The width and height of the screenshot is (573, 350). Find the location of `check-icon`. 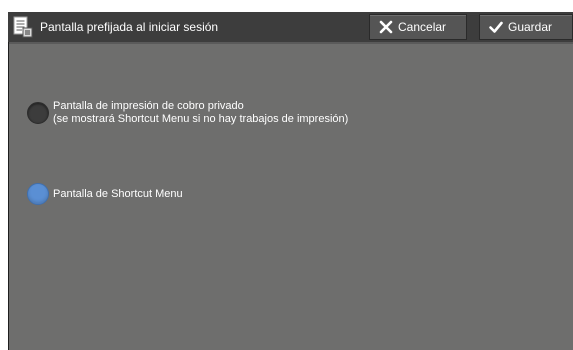

check-icon is located at coordinates (496, 27).